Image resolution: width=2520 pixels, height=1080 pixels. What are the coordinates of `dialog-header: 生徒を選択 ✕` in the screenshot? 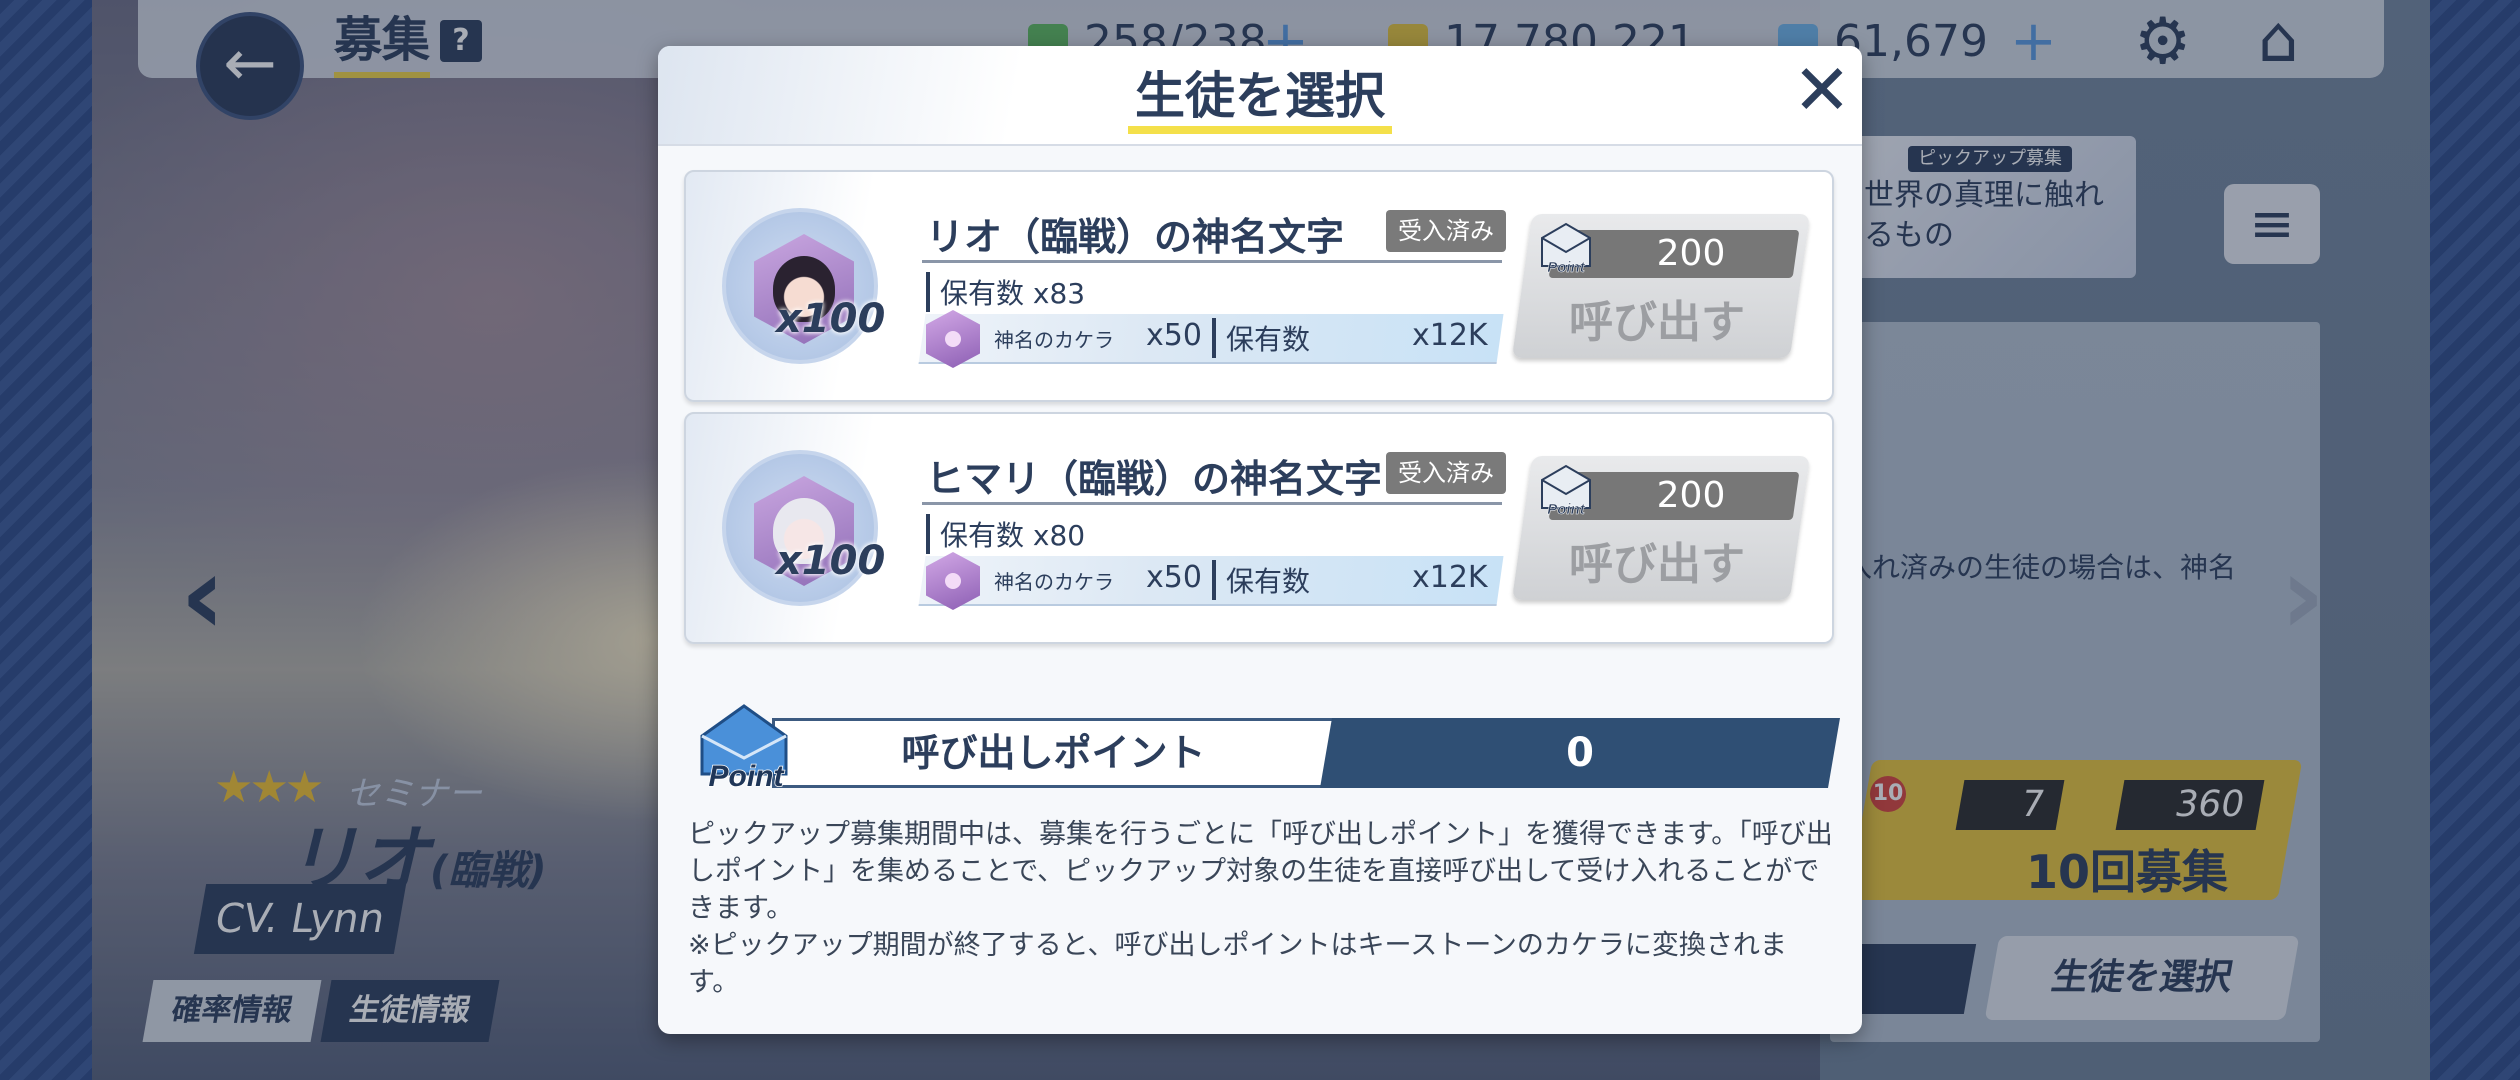 It's located at (1260, 96).